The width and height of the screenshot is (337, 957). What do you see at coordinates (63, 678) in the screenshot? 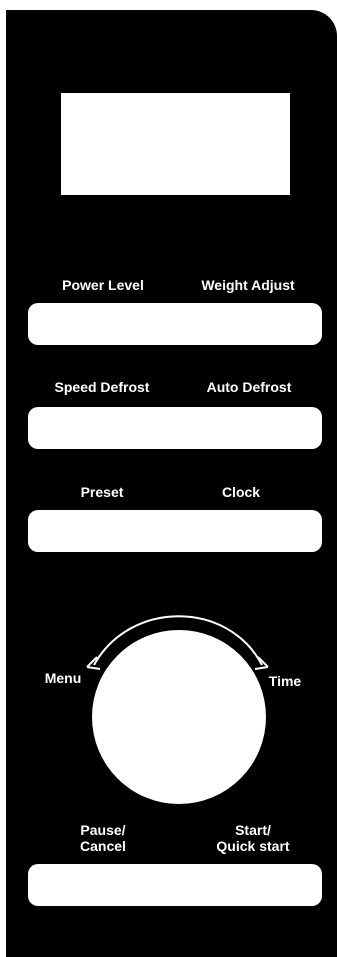
I see `menu-label: Menu` at bounding box center [63, 678].